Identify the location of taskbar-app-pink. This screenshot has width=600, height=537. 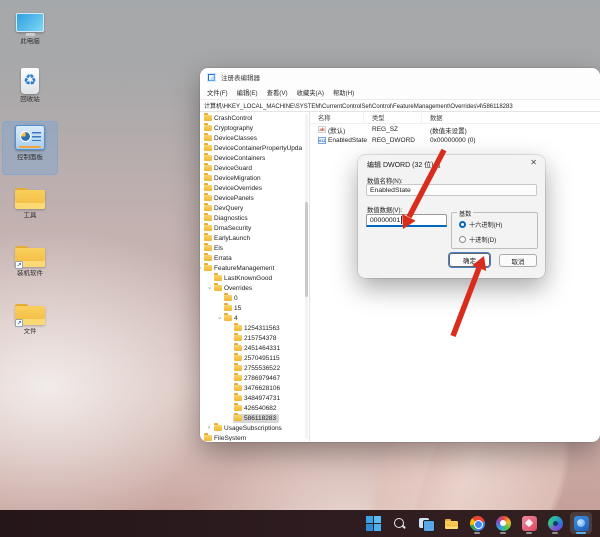
(529, 523).